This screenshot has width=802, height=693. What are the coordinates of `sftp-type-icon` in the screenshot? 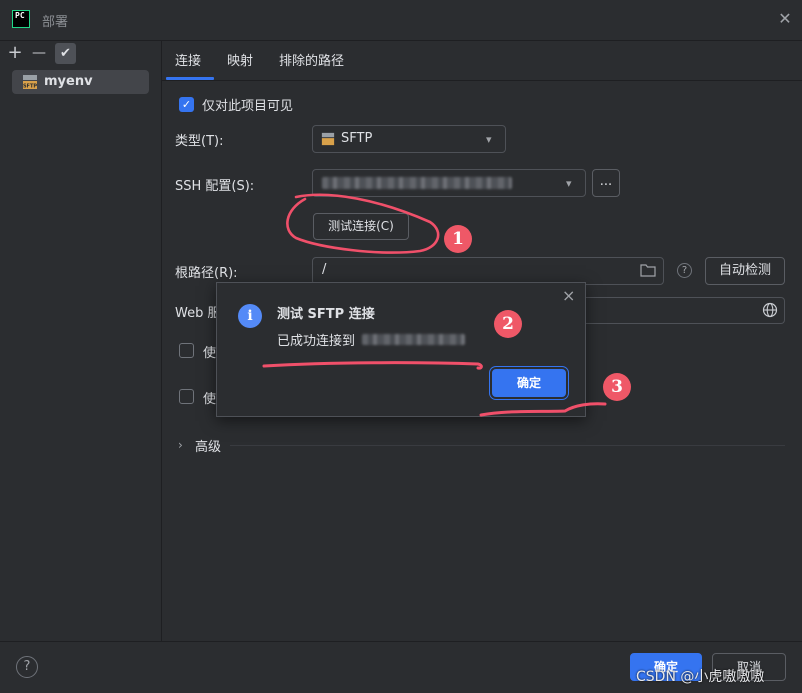 It's located at (328, 139).